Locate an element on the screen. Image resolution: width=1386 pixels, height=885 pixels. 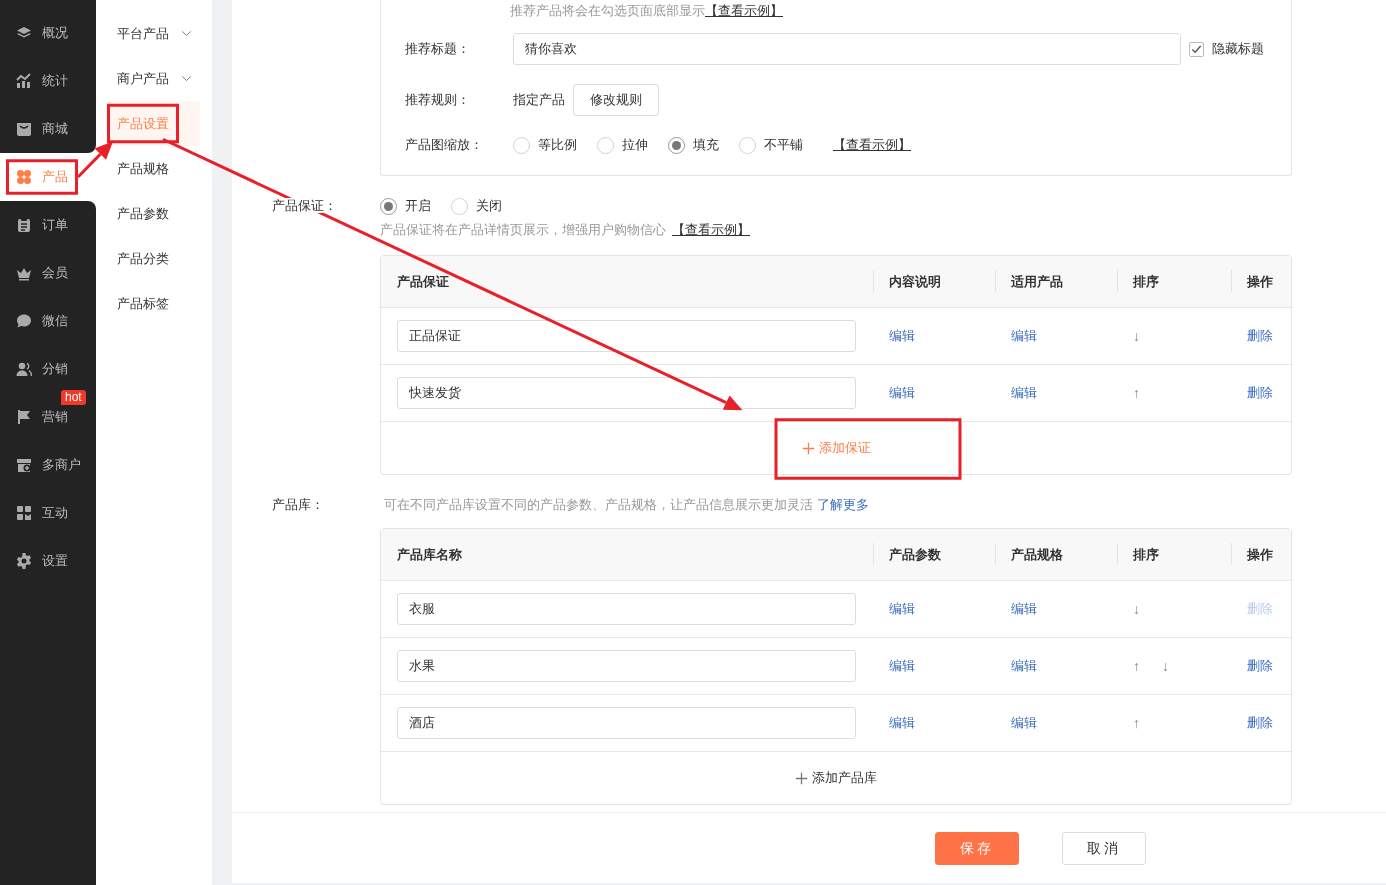
gear-icon is located at coordinates (24, 561).